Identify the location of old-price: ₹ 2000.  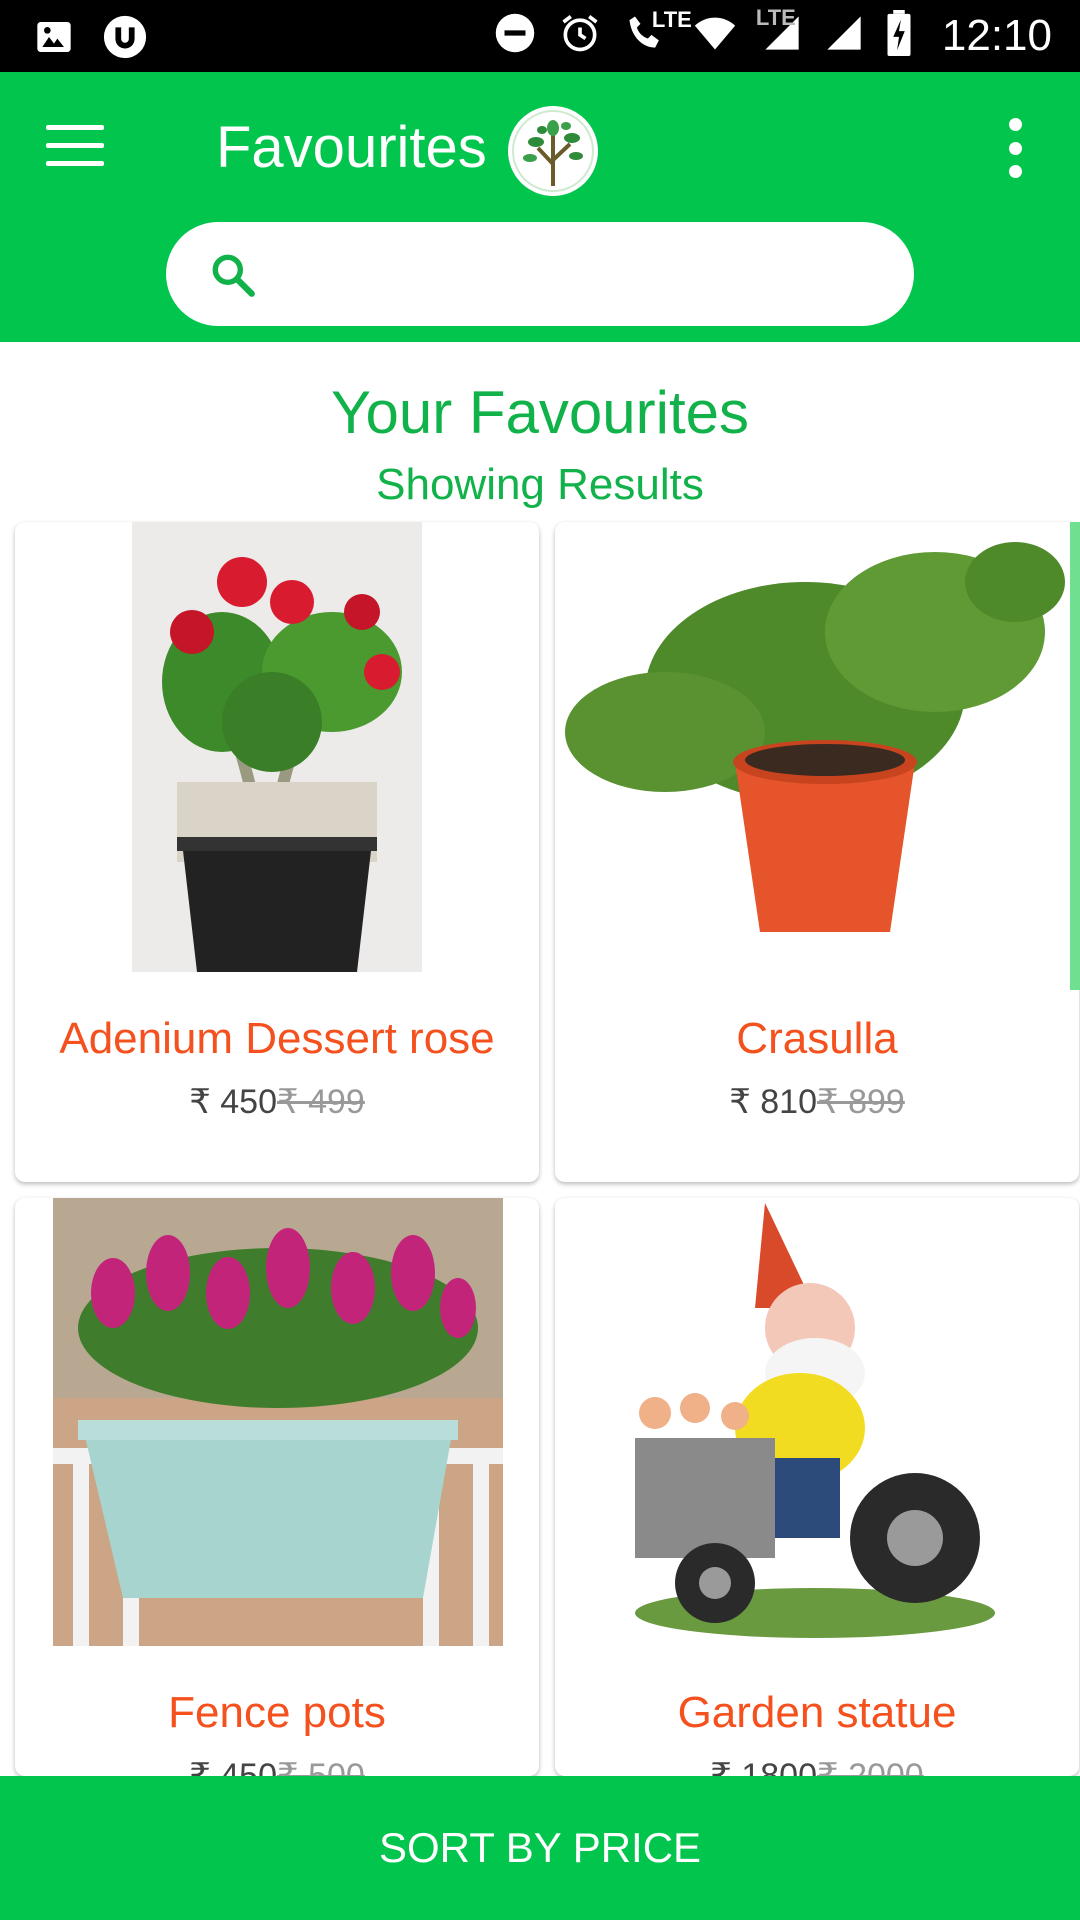
(870, 1766).